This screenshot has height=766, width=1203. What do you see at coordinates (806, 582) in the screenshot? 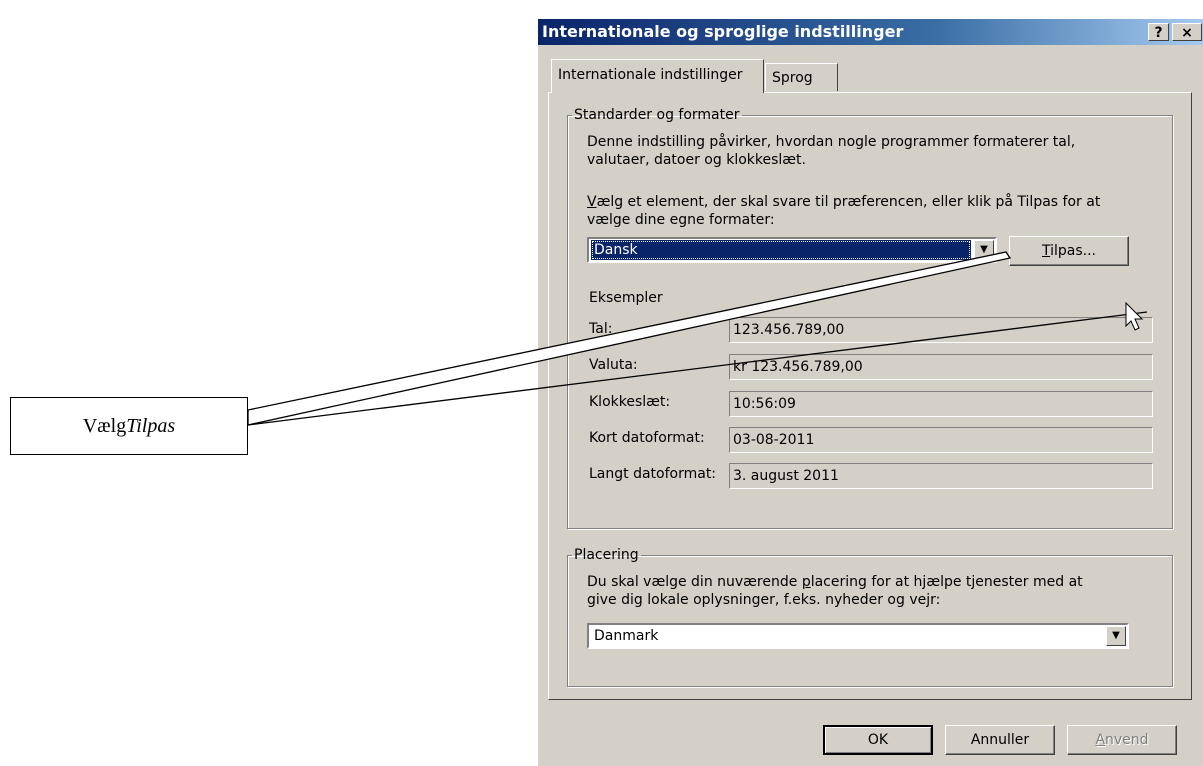
I see `location-hotkey: p` at bounding box center [806, 582].